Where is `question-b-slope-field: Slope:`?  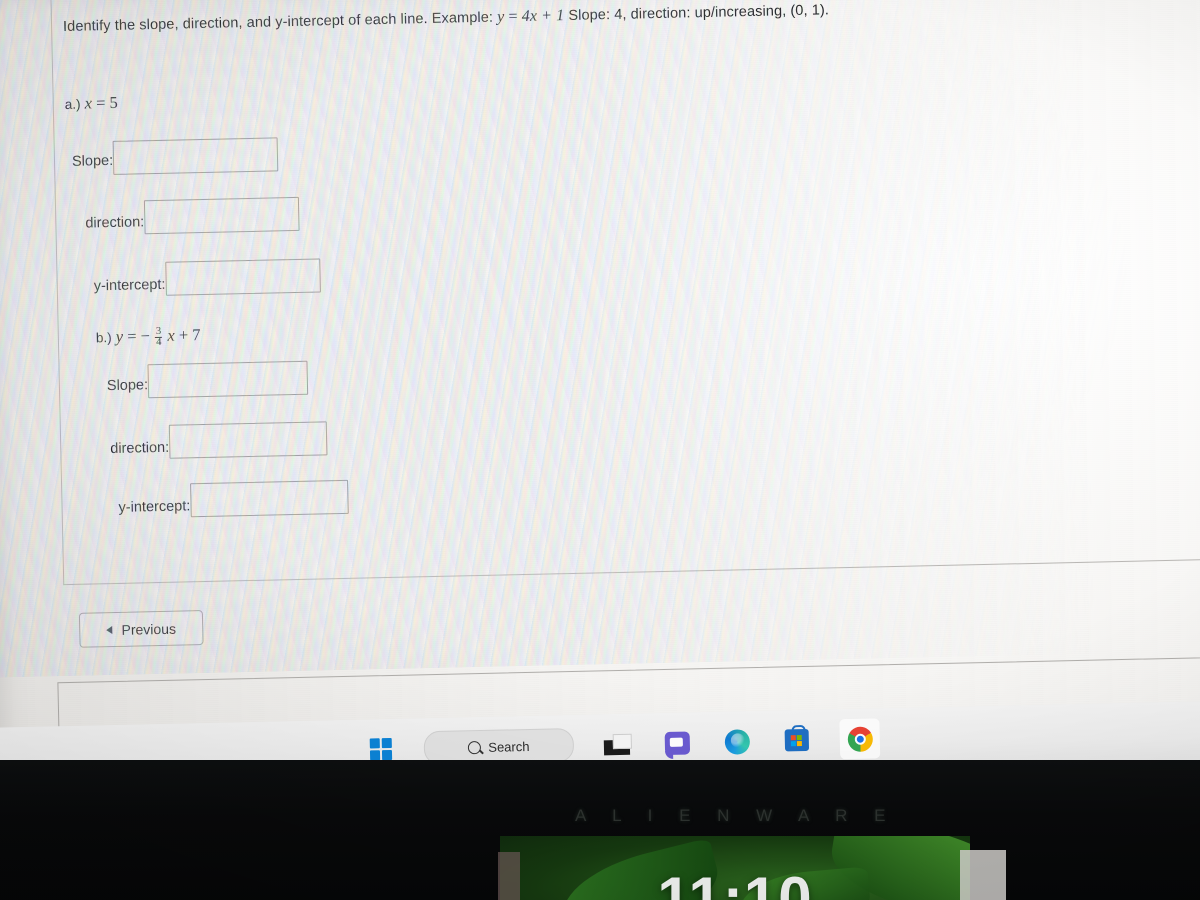
question-b-slope-field: Slope: is located at coordinates (207, 379).